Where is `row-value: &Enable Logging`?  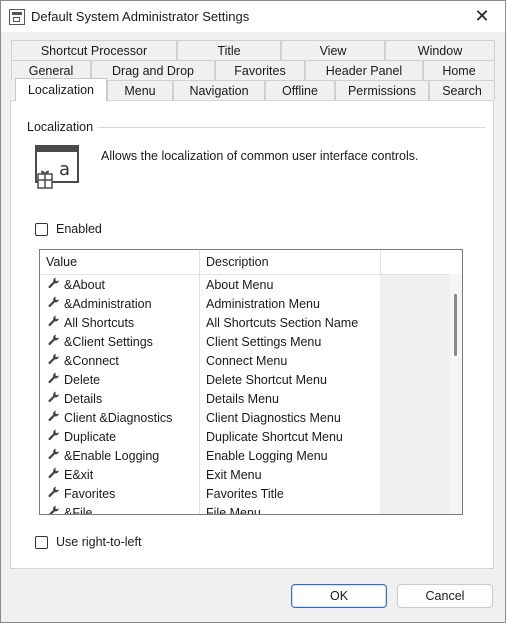
row-value: &Enable Logging is located at coordinates (112, 455).